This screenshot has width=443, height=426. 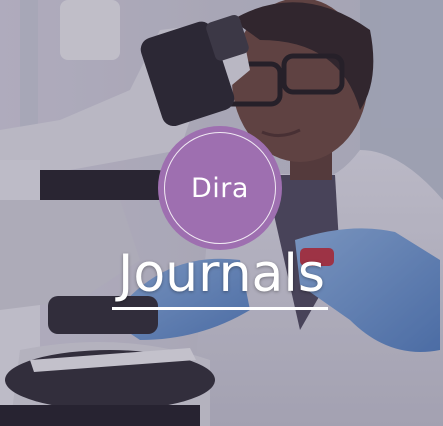 What do you see at coordinates (221, 274) in the screenshot?
I see `tile-title: Journals` at bounding box center [221, 274].